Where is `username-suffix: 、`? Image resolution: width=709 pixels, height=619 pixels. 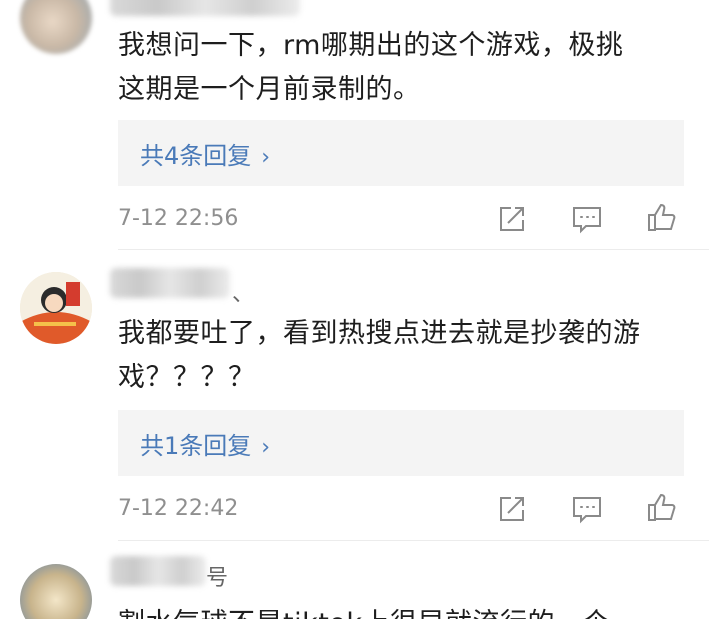
username-suffix: 、 is located at coordinates (243, 294).